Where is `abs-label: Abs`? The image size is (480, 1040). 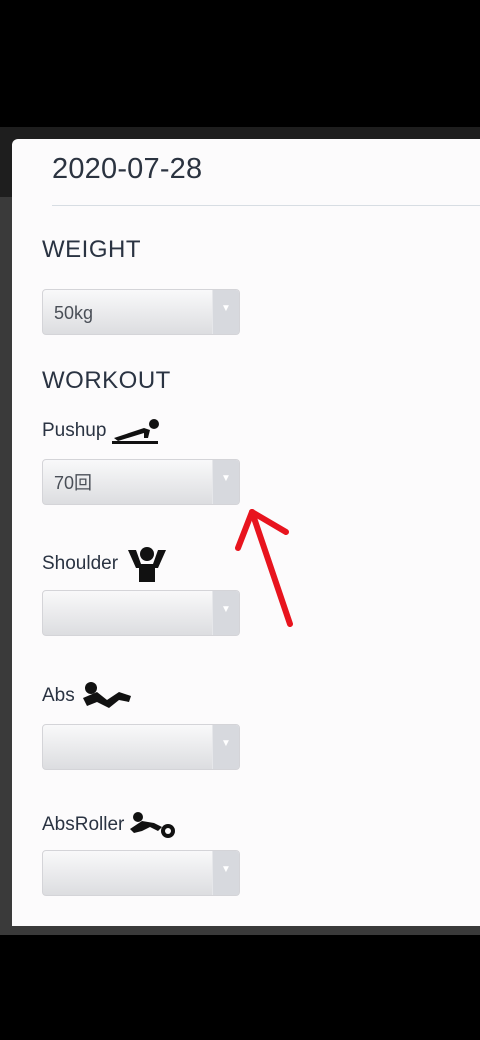 abs-label: Abs is located at coordinates (87, 696).